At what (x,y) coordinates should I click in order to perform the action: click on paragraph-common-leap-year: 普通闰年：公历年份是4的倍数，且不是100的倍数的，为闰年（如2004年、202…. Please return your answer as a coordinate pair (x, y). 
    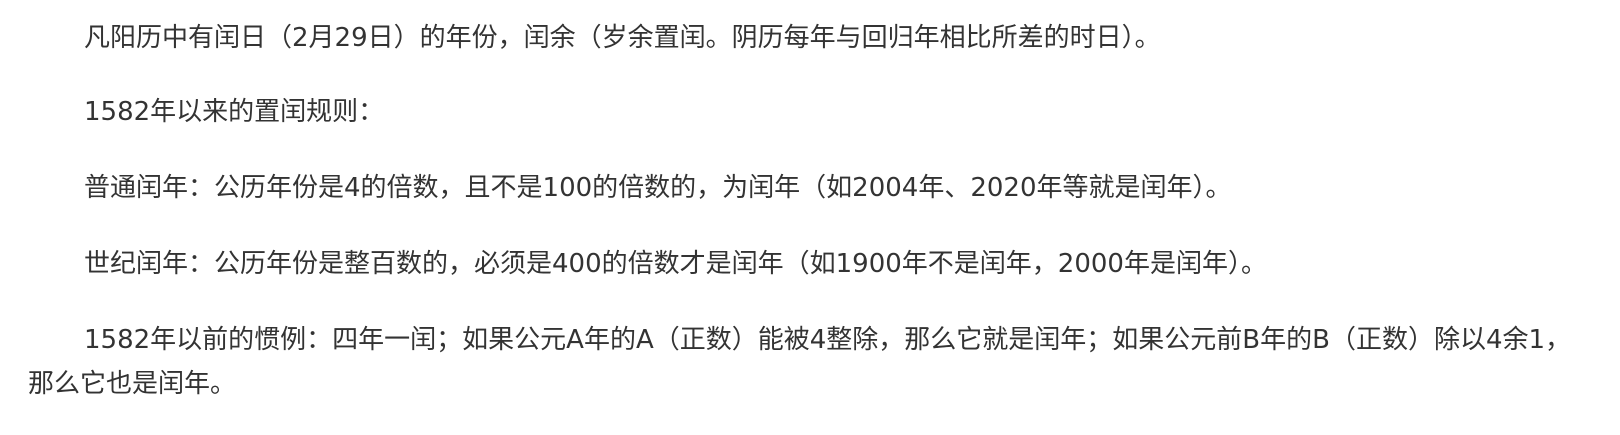
    Looking at the image, I should click on (658, 188).